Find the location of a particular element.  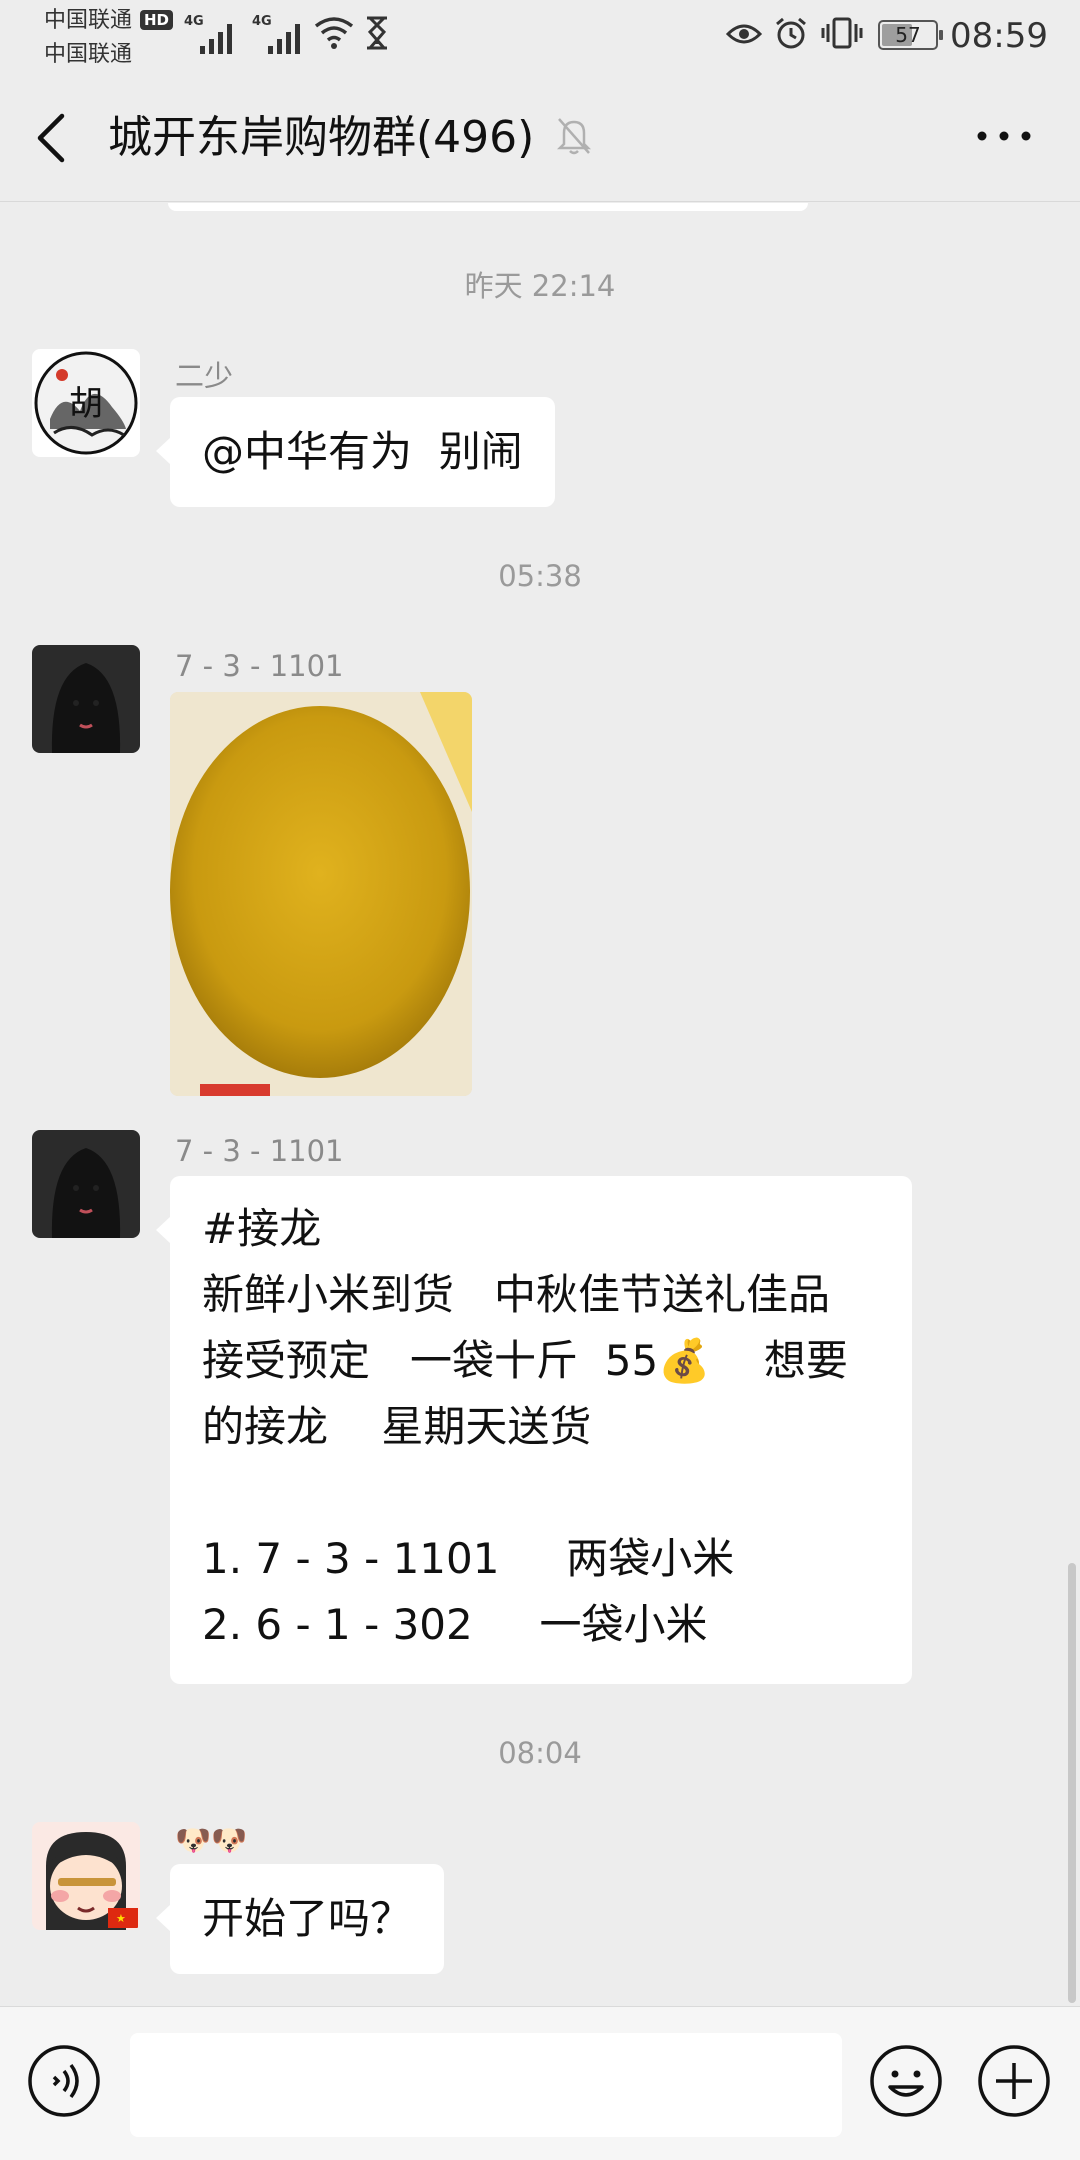

battery-percent: 57 is located at coordinates (908, 35).